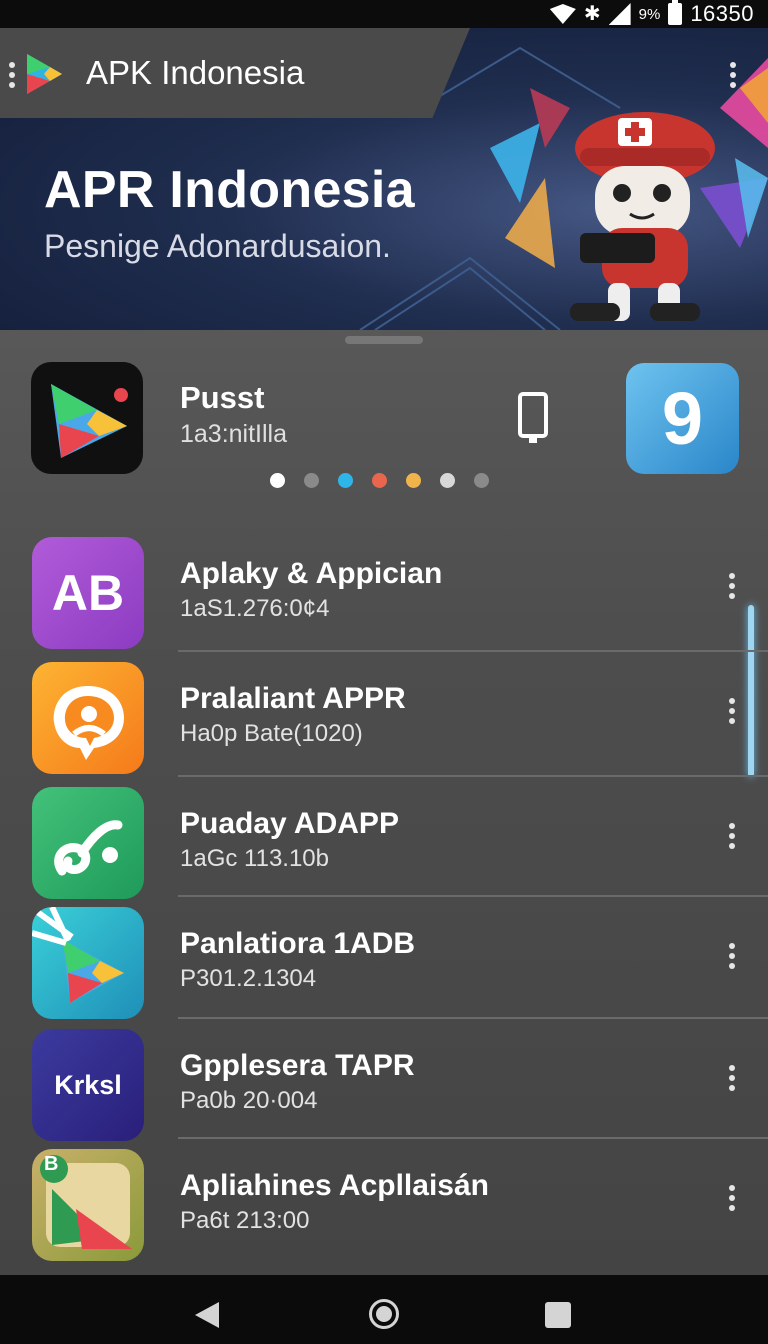  What do you see at coordinates (12, 75) in the screenshot?
I see `drawer-menu-icon` at bounding box center [12, 75].